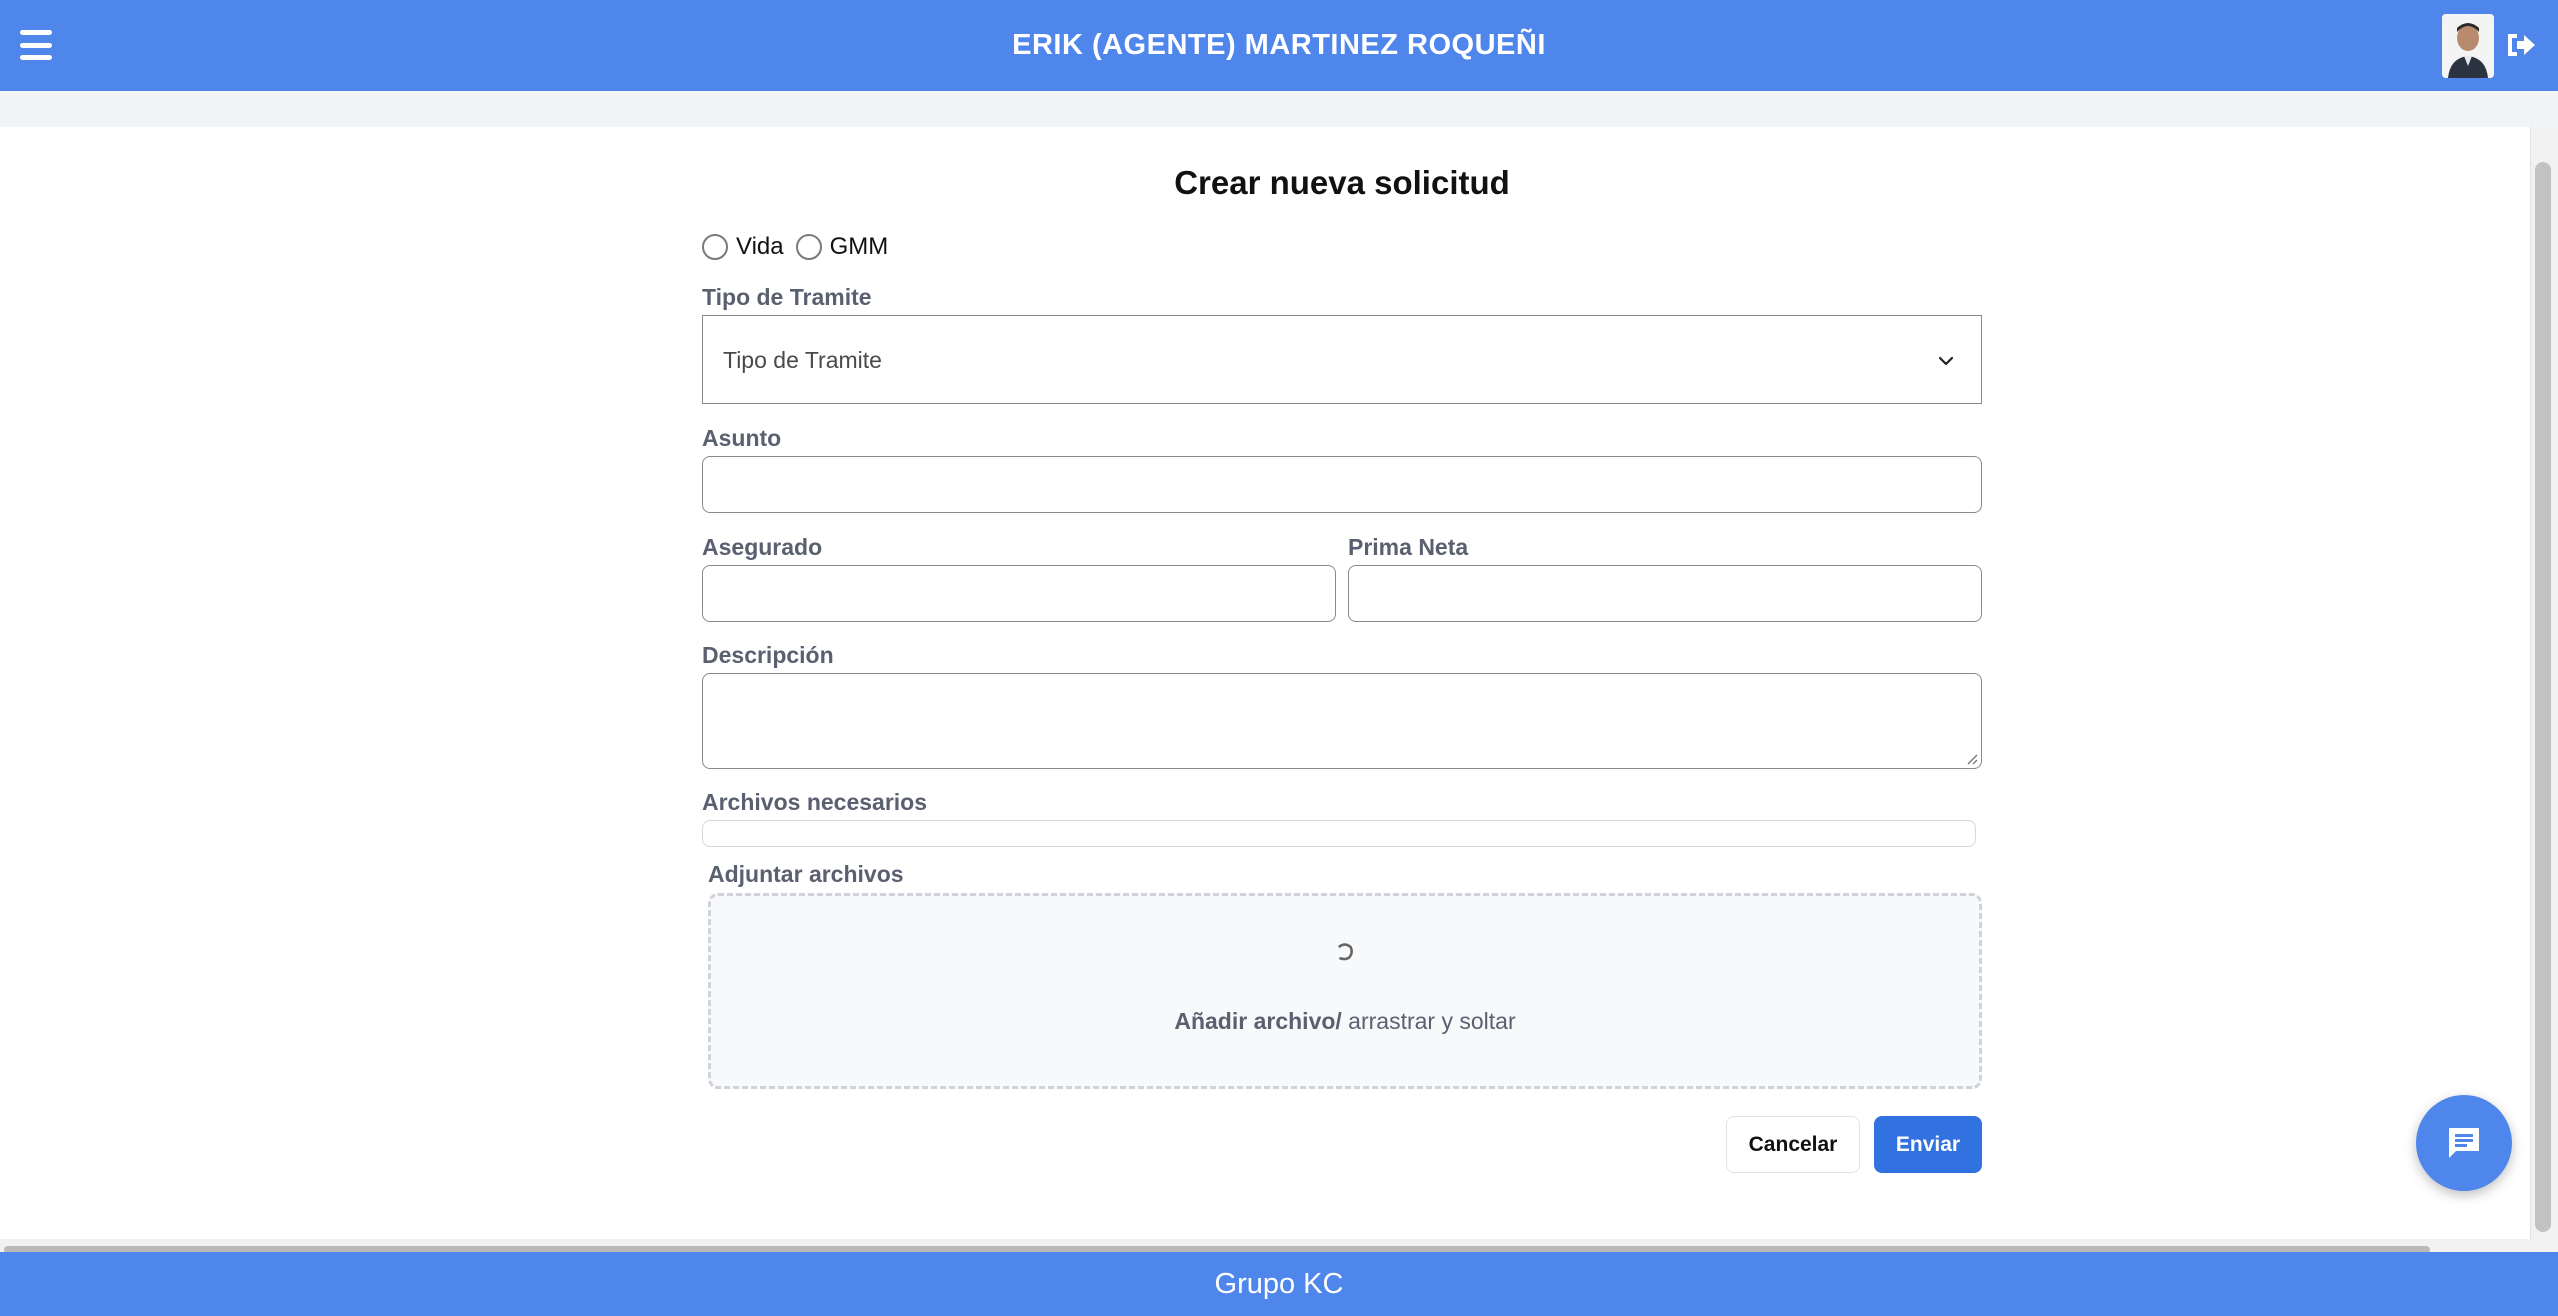 The width and height of the screenshot is (2558, 1316). What do you see at coordinates (1019, 593) in the screenshot?
I see `asegurado-input` at bounding box center [1019, 593].